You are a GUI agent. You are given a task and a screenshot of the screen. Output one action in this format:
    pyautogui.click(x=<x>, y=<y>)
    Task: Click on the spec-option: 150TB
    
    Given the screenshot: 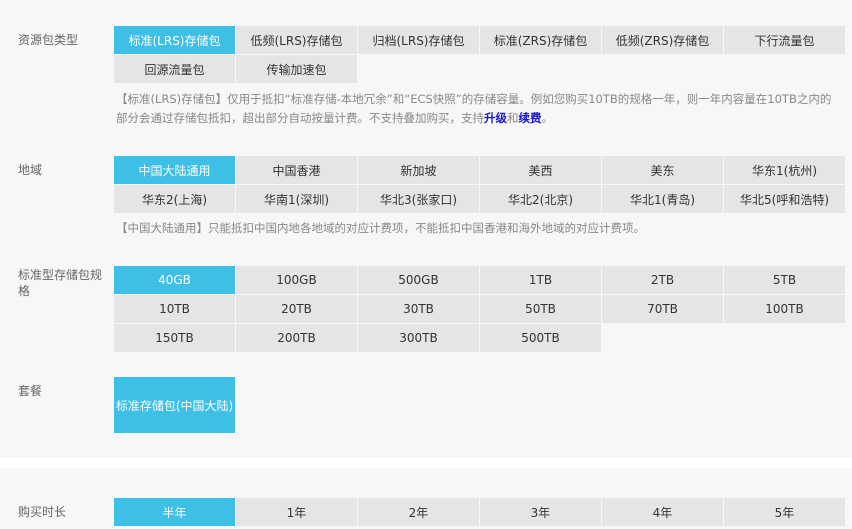 What is the action you would take?
    pyautogui.click(x=174, y=338)
    